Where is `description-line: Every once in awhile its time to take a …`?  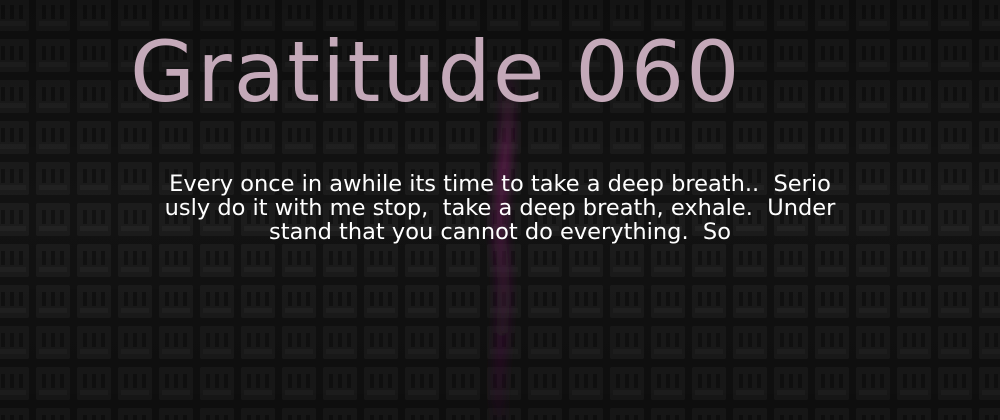 description-line: Every once in awhile its time to take a … is located at coordinates (500, 184).